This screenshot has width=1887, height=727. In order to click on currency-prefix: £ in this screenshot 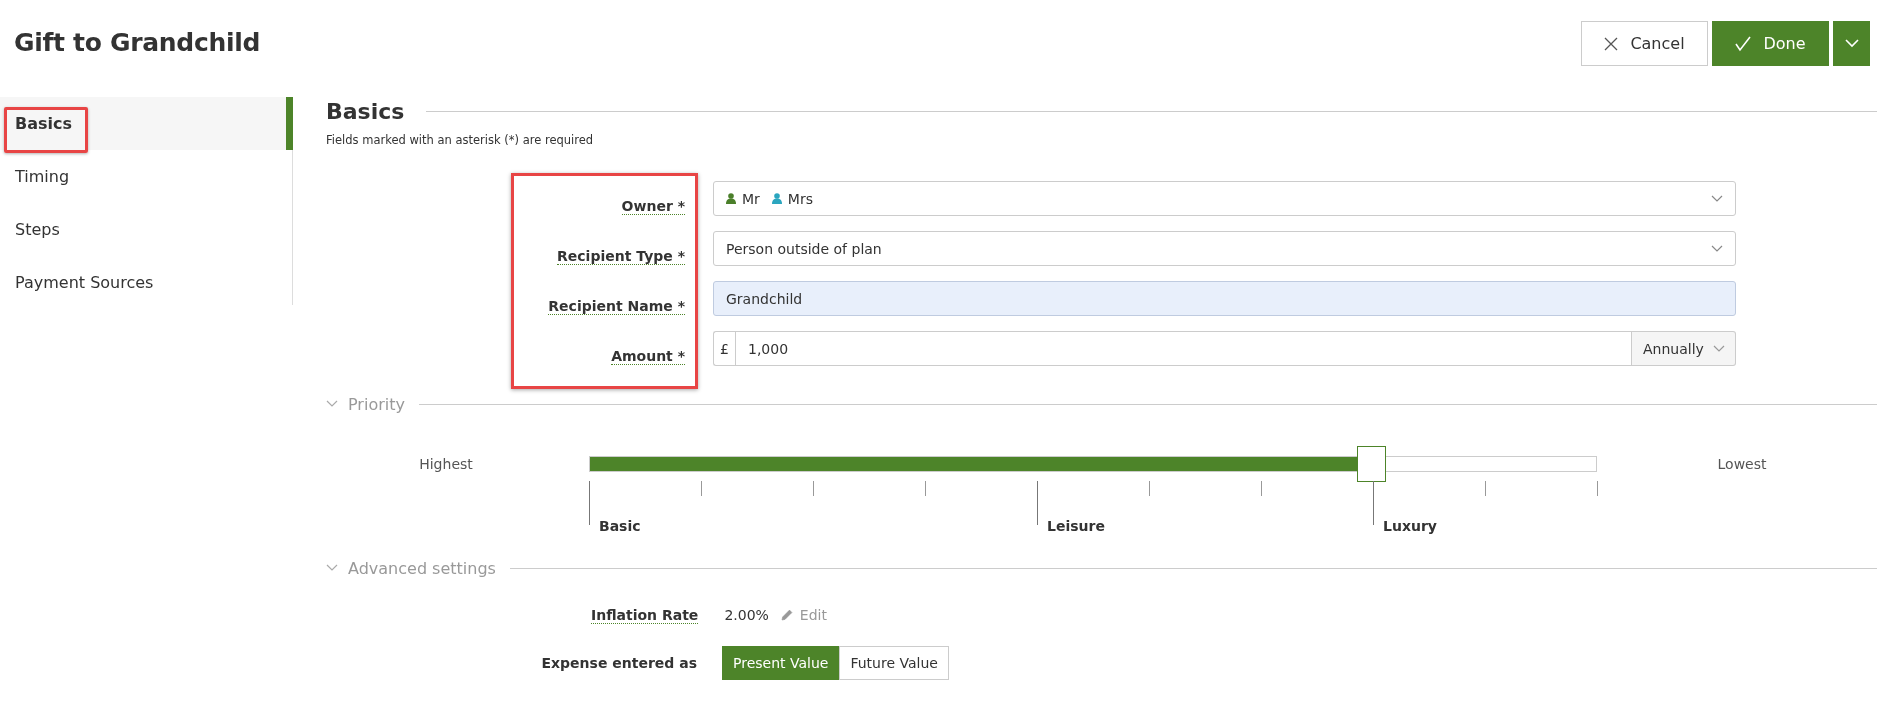, I will do `click(724, 348)`.